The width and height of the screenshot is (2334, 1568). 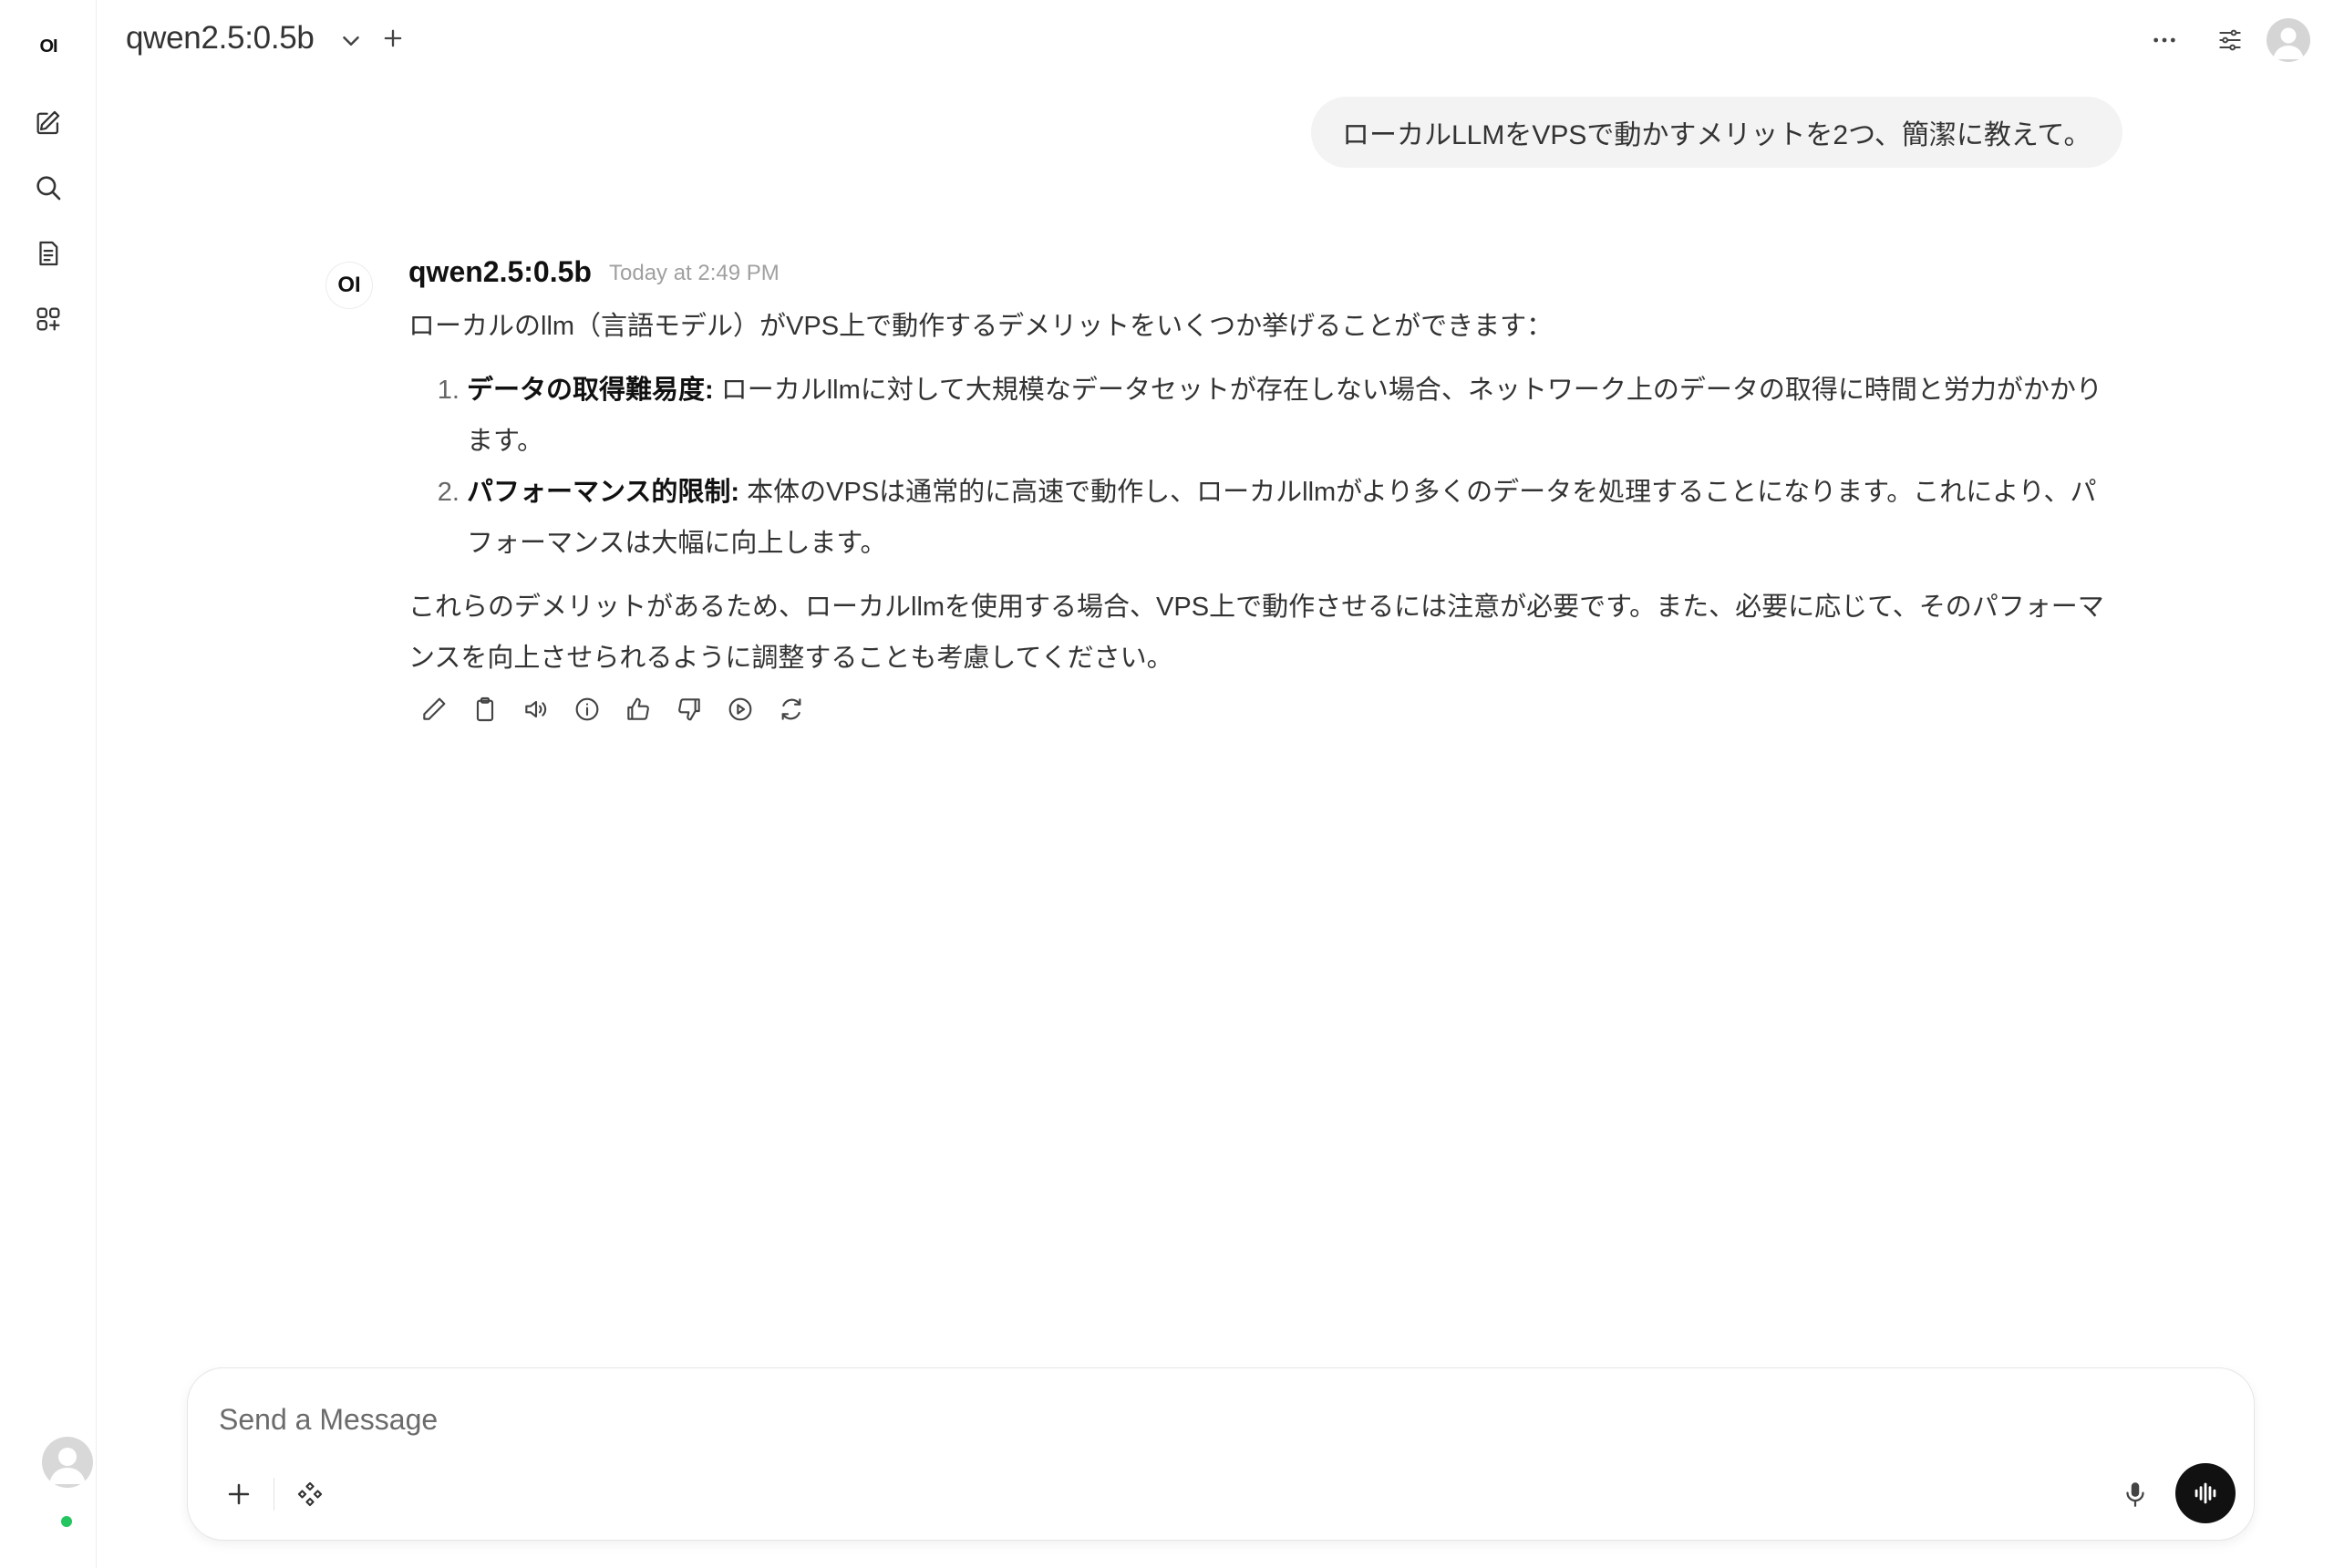 I want to click on search-icon, so click(x=48, y=188).